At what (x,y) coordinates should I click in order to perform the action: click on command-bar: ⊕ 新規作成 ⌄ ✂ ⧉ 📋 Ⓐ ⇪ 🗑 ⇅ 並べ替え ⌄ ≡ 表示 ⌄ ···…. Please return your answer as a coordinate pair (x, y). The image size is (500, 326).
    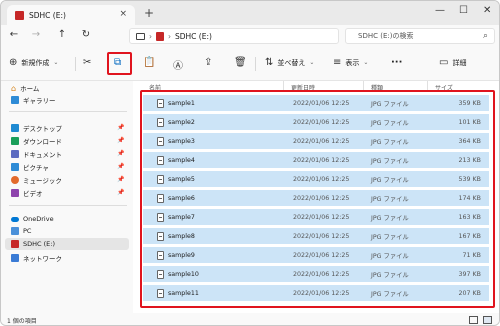
    Looking at the image, I should click on (250, 64).